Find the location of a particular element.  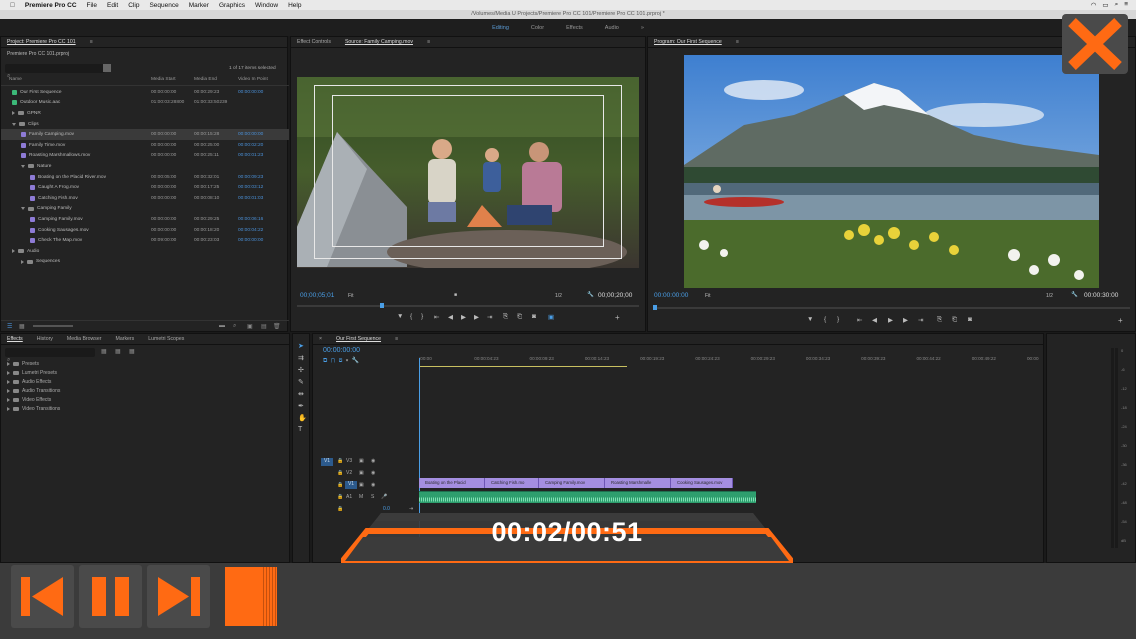

tab-effect-controls: Effect Controls is located at coordinates (314, 42).